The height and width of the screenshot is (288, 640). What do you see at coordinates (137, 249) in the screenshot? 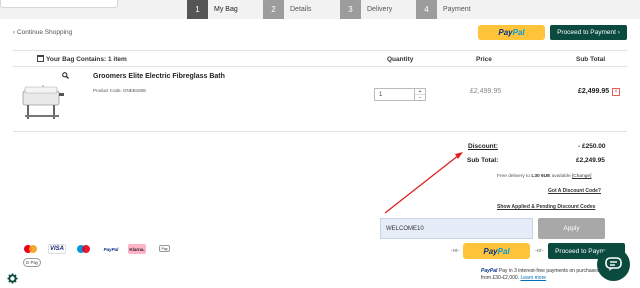
I see `klarna-icon: Klarna.` at bounding box center [137, 249].